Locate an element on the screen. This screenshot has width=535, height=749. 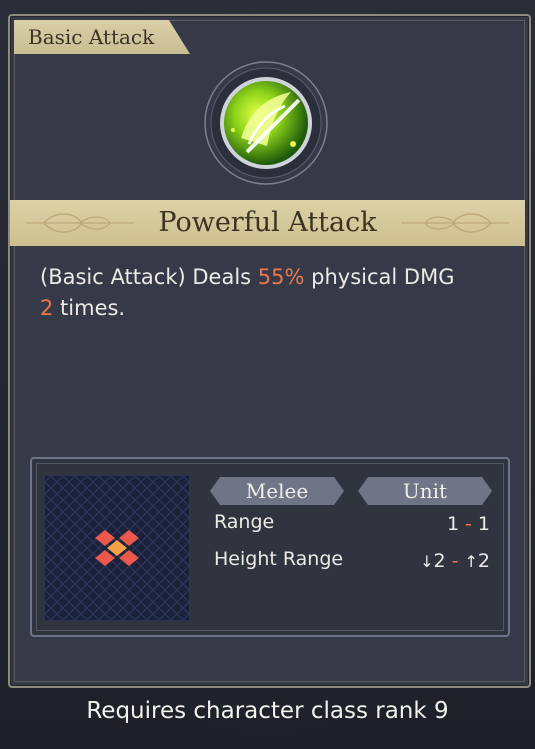
range-value: 1-1 is located at coordinates (468, 524).